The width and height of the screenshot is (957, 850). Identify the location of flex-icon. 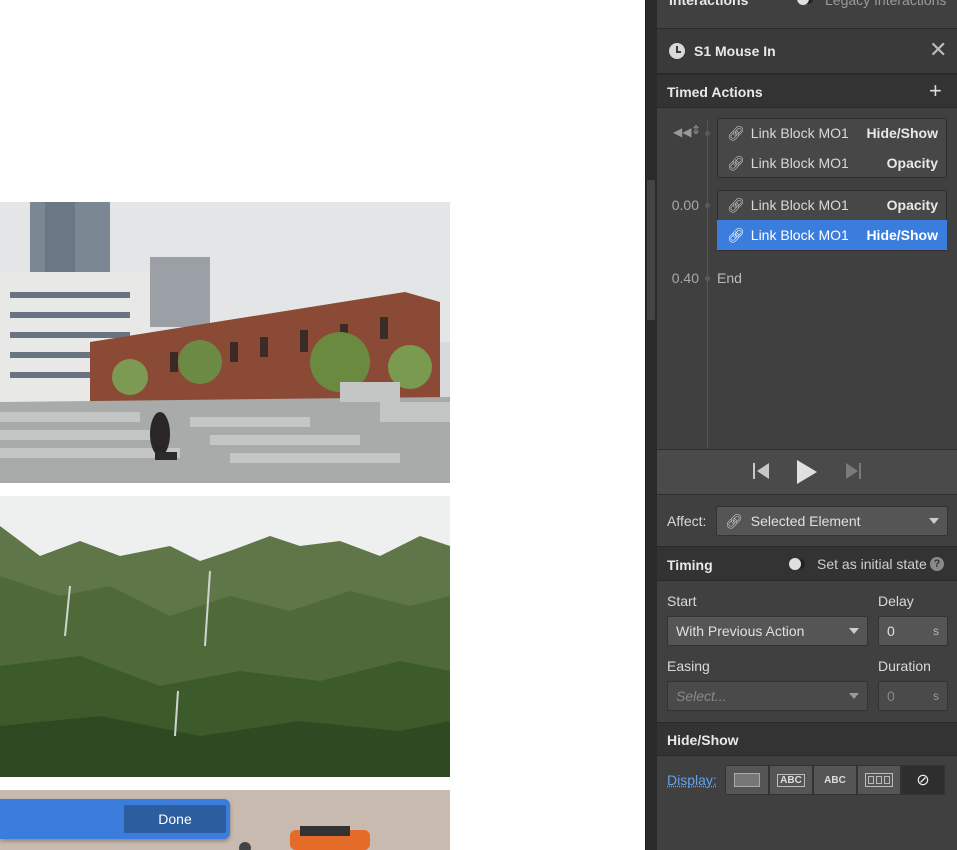
(879, 780).